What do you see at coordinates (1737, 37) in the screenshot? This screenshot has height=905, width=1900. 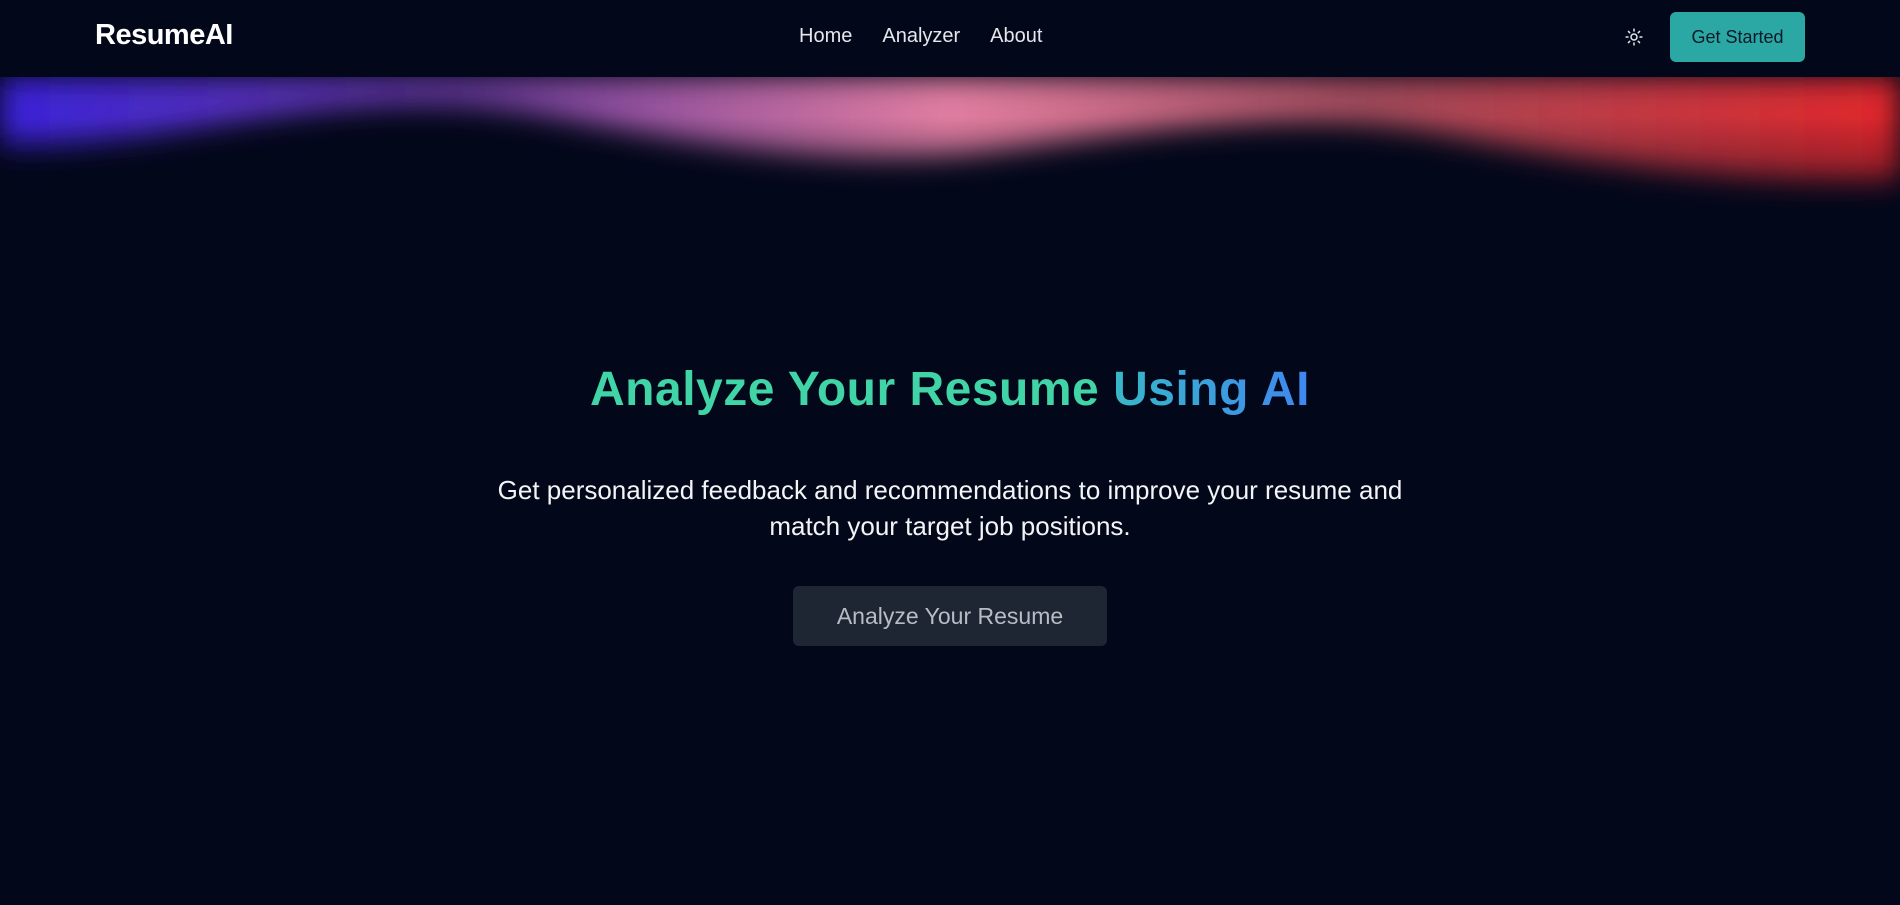 I see `get-started-button: Get Started` at bounding box center [1737, 37].